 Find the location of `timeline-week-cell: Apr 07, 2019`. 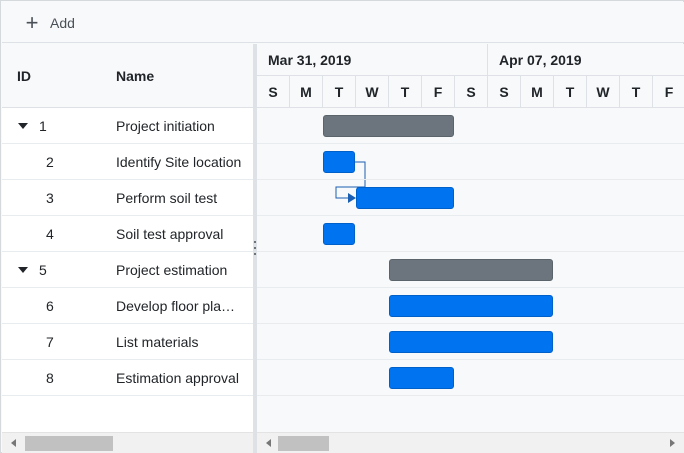

timeline-week-cell: Apr 07, 2019 is located at coordinates (586, 60).